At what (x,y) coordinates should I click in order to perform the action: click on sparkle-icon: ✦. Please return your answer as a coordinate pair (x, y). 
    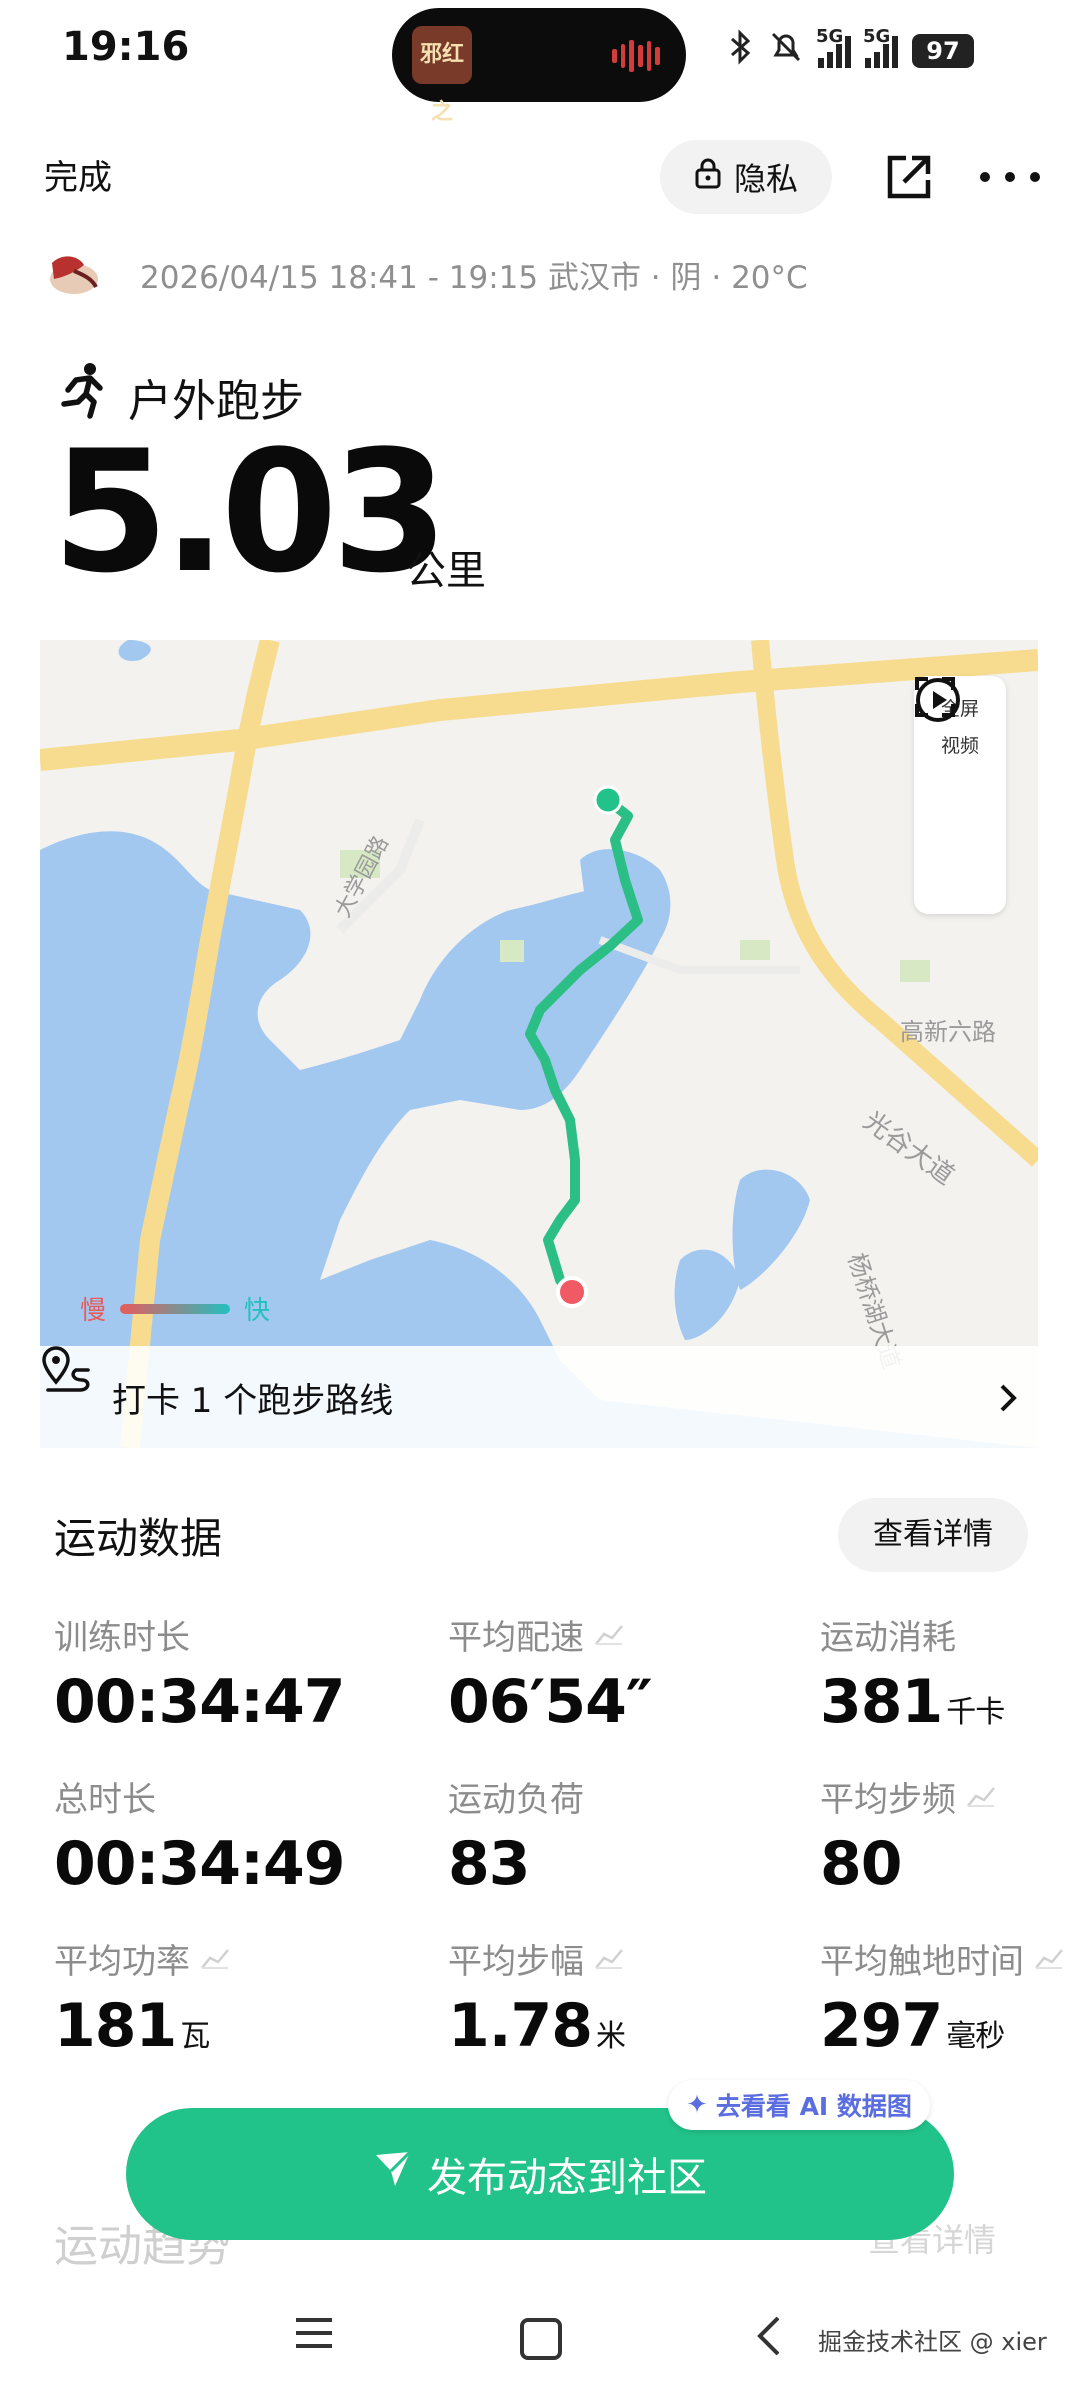
    Looking at the image, I should click on (697, 2105).